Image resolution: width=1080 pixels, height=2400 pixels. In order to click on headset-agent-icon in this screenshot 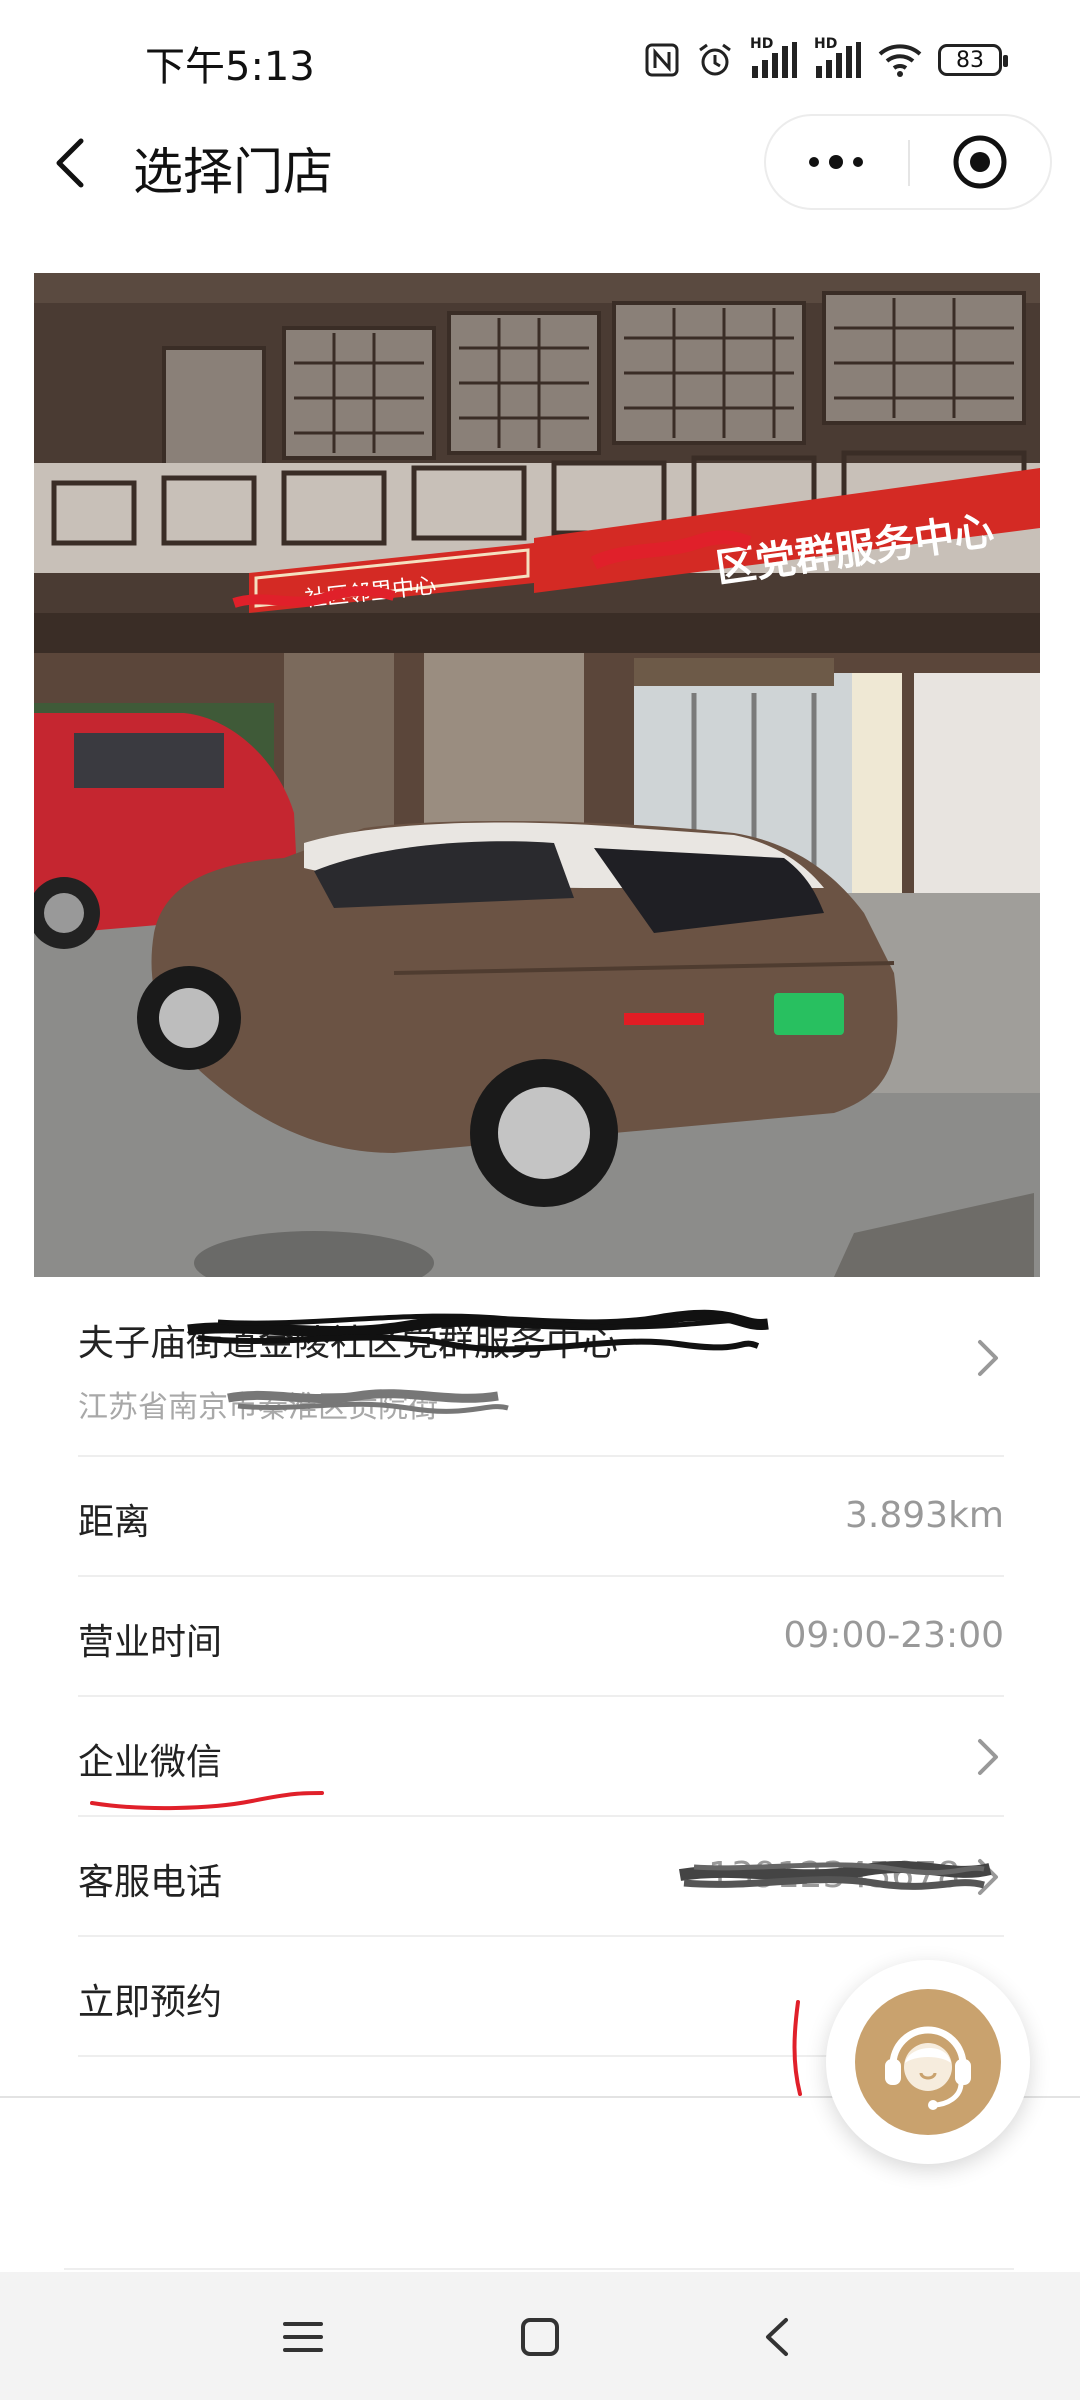, I will do `click(928, 2068)`.